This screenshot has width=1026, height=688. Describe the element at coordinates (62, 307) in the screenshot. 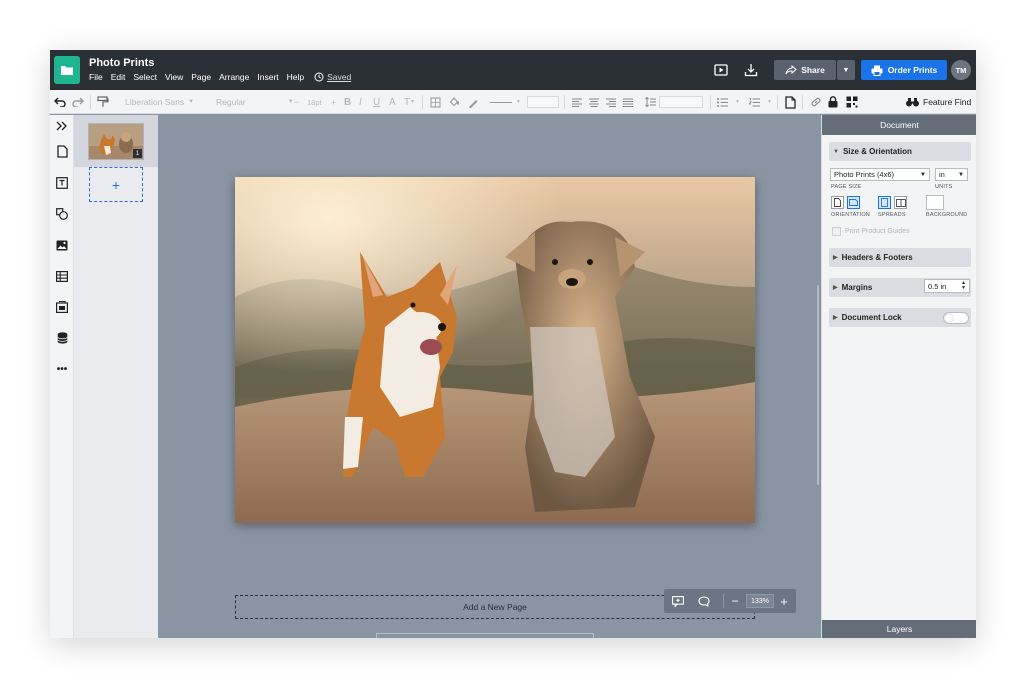

I see `templates-icon` at that location.